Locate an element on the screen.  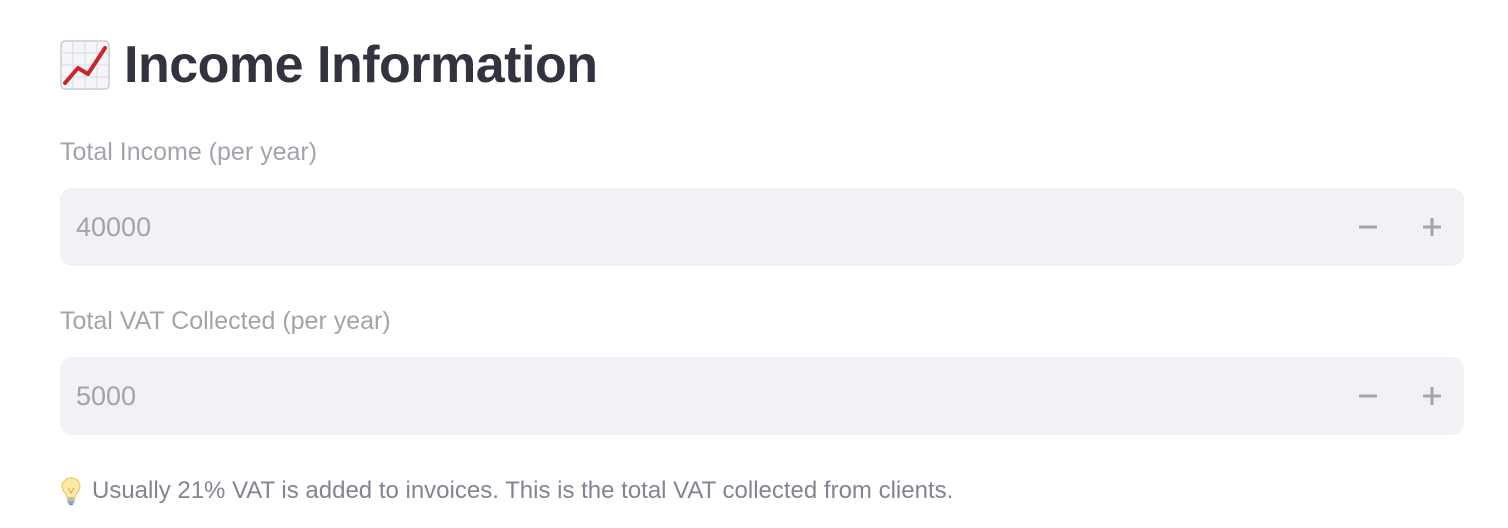
section-title: Income Information is located at coordinates (361, 65).